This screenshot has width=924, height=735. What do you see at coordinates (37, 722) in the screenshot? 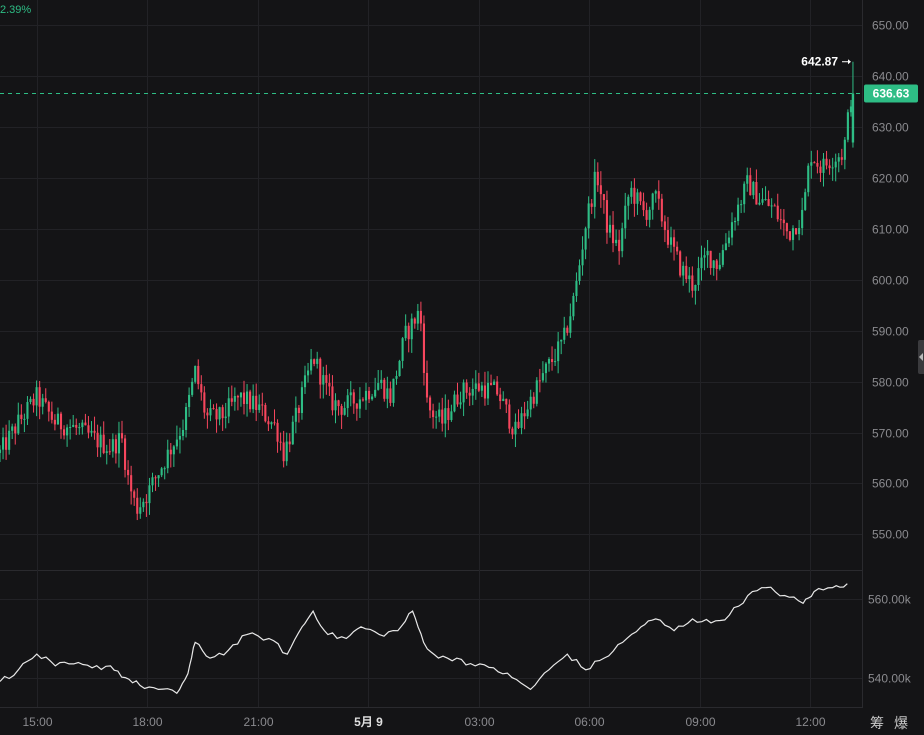
I see `time-tick-label: 15:00` at bounding box center [37, 722].